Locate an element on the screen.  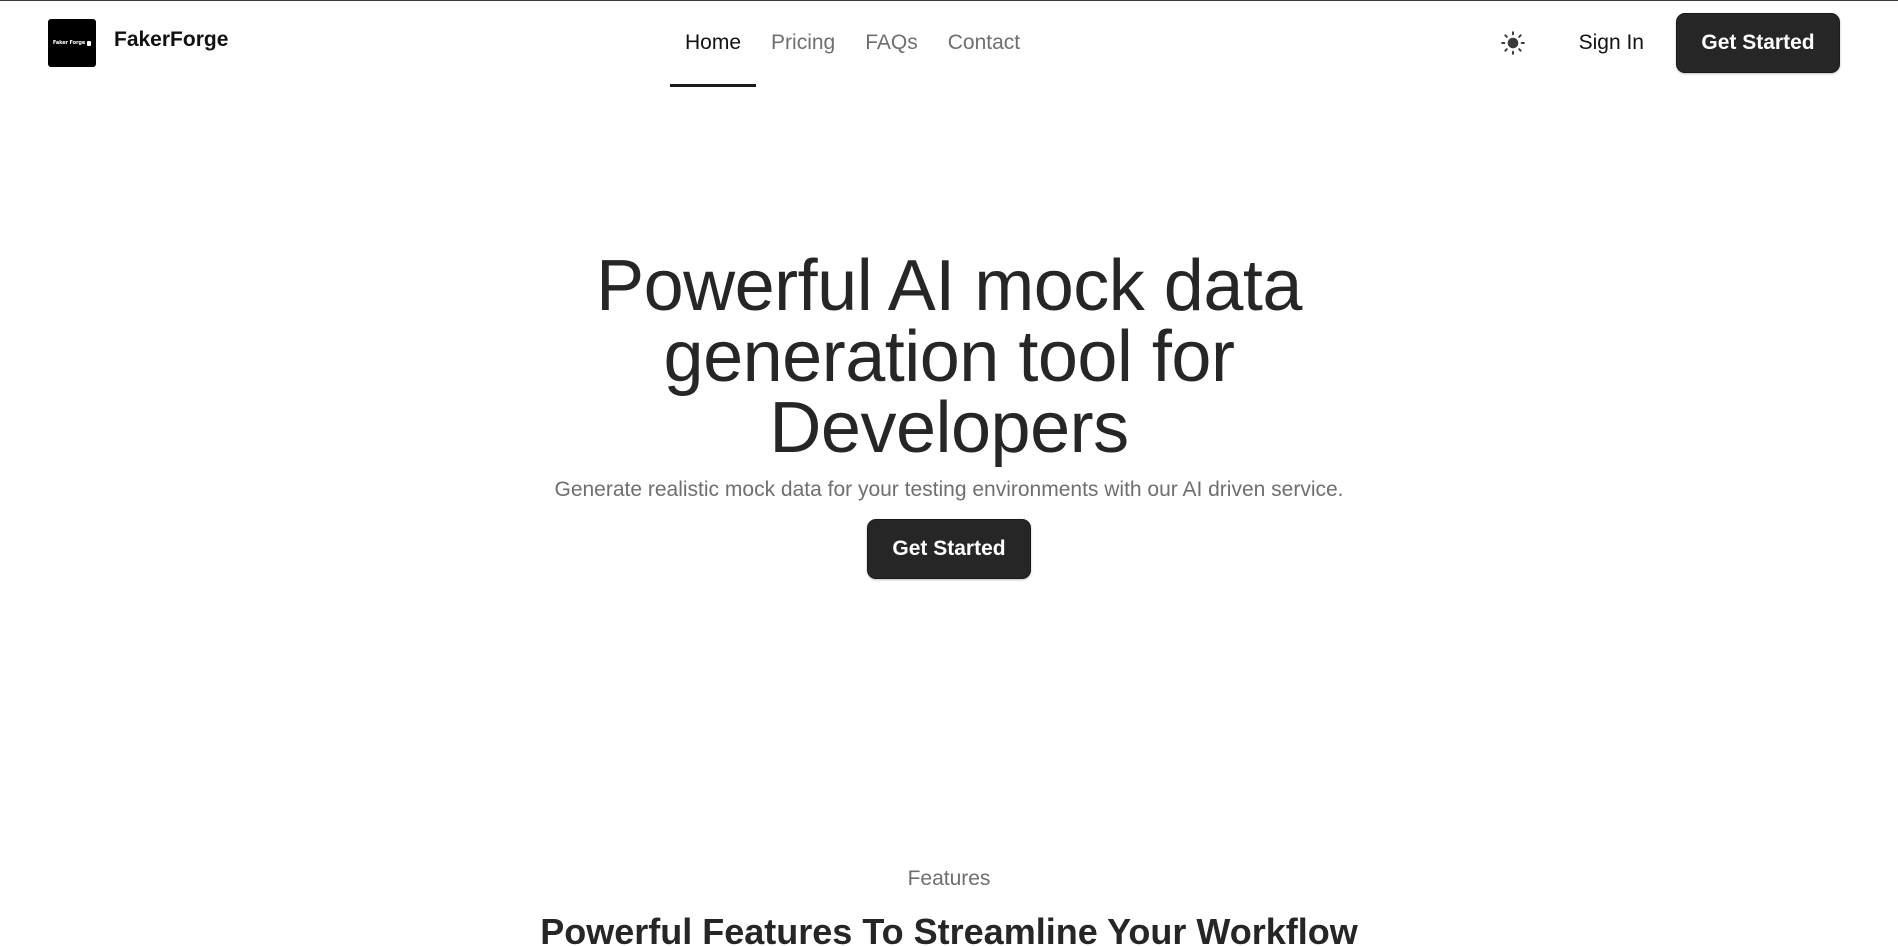
brand-logo: Faker Forge is located at coordinates (72, 43).